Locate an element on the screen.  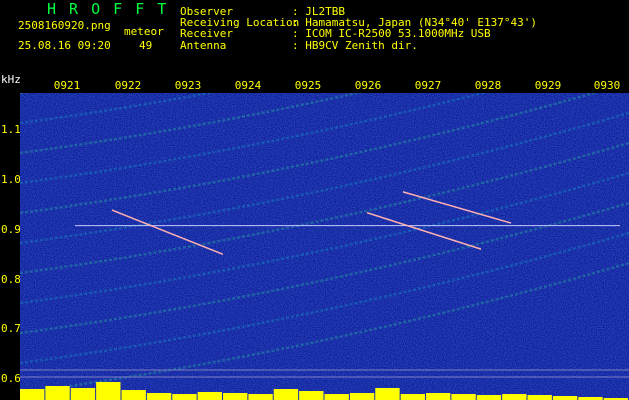
y-axis-unit: kHz is located at coordinates (11, 79).